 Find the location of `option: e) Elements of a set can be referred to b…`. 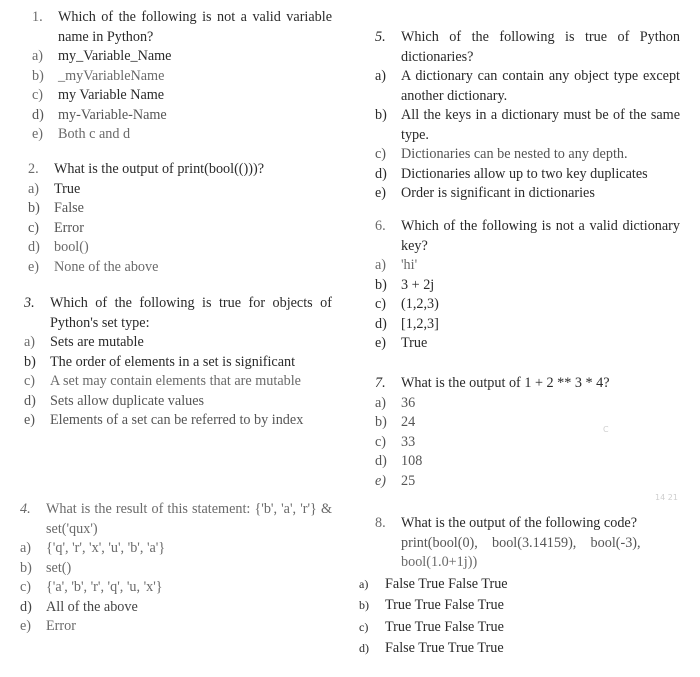

option: e) Elements of a set can be referred to b… is located at coordinates (178, 421).